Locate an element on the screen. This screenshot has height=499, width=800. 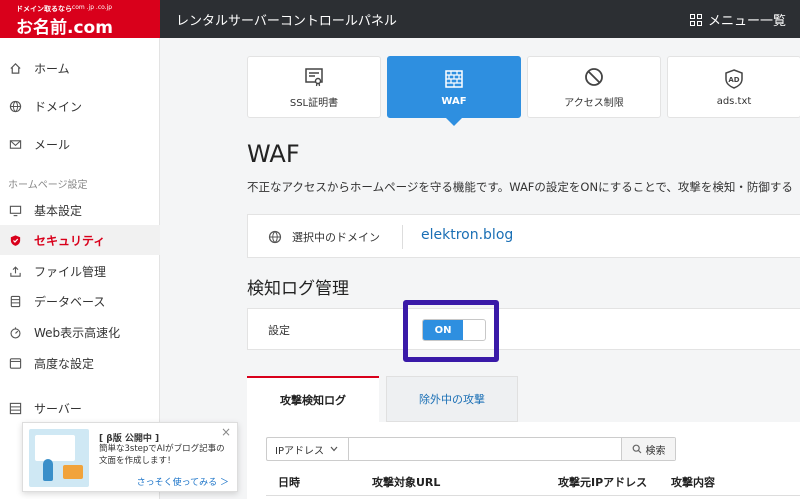
logo: ドメイン取るなら .com .jp .co.jp お名前.com is located at coordinates (80, 19).